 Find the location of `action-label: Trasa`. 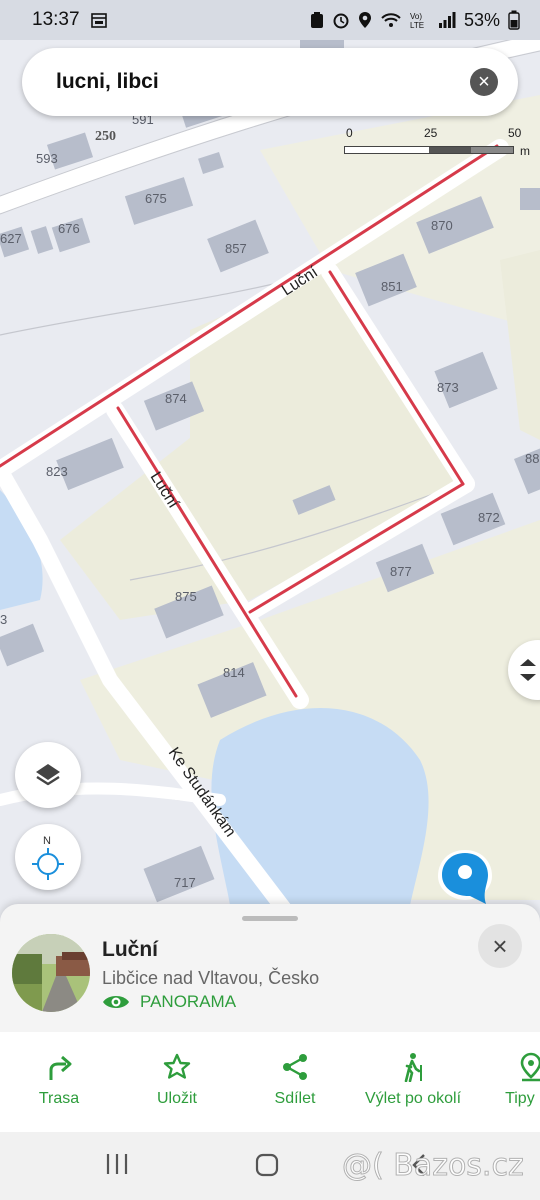

action-label: Trasa is located at coordinates (59, 1098).